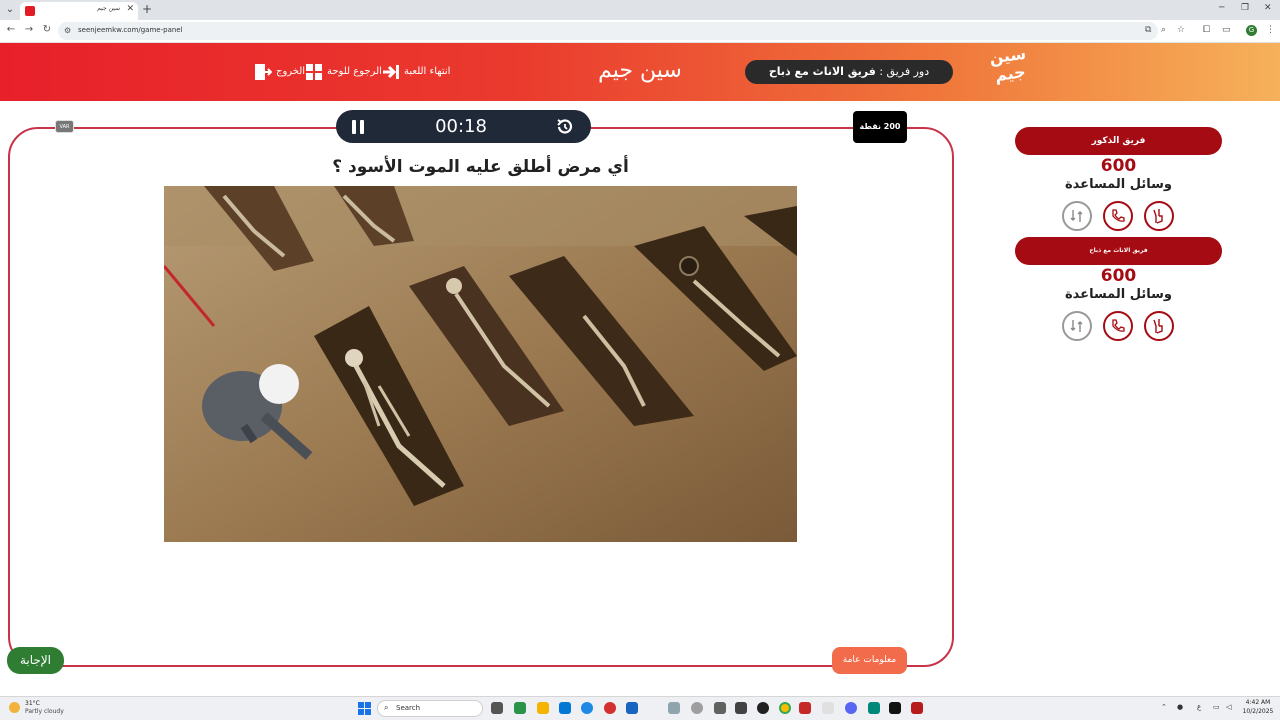 The image size is (1280, 720). Describe the element at coordinates (1251, 30) in the screenshot. I see `profile-avatar: G` at that location.